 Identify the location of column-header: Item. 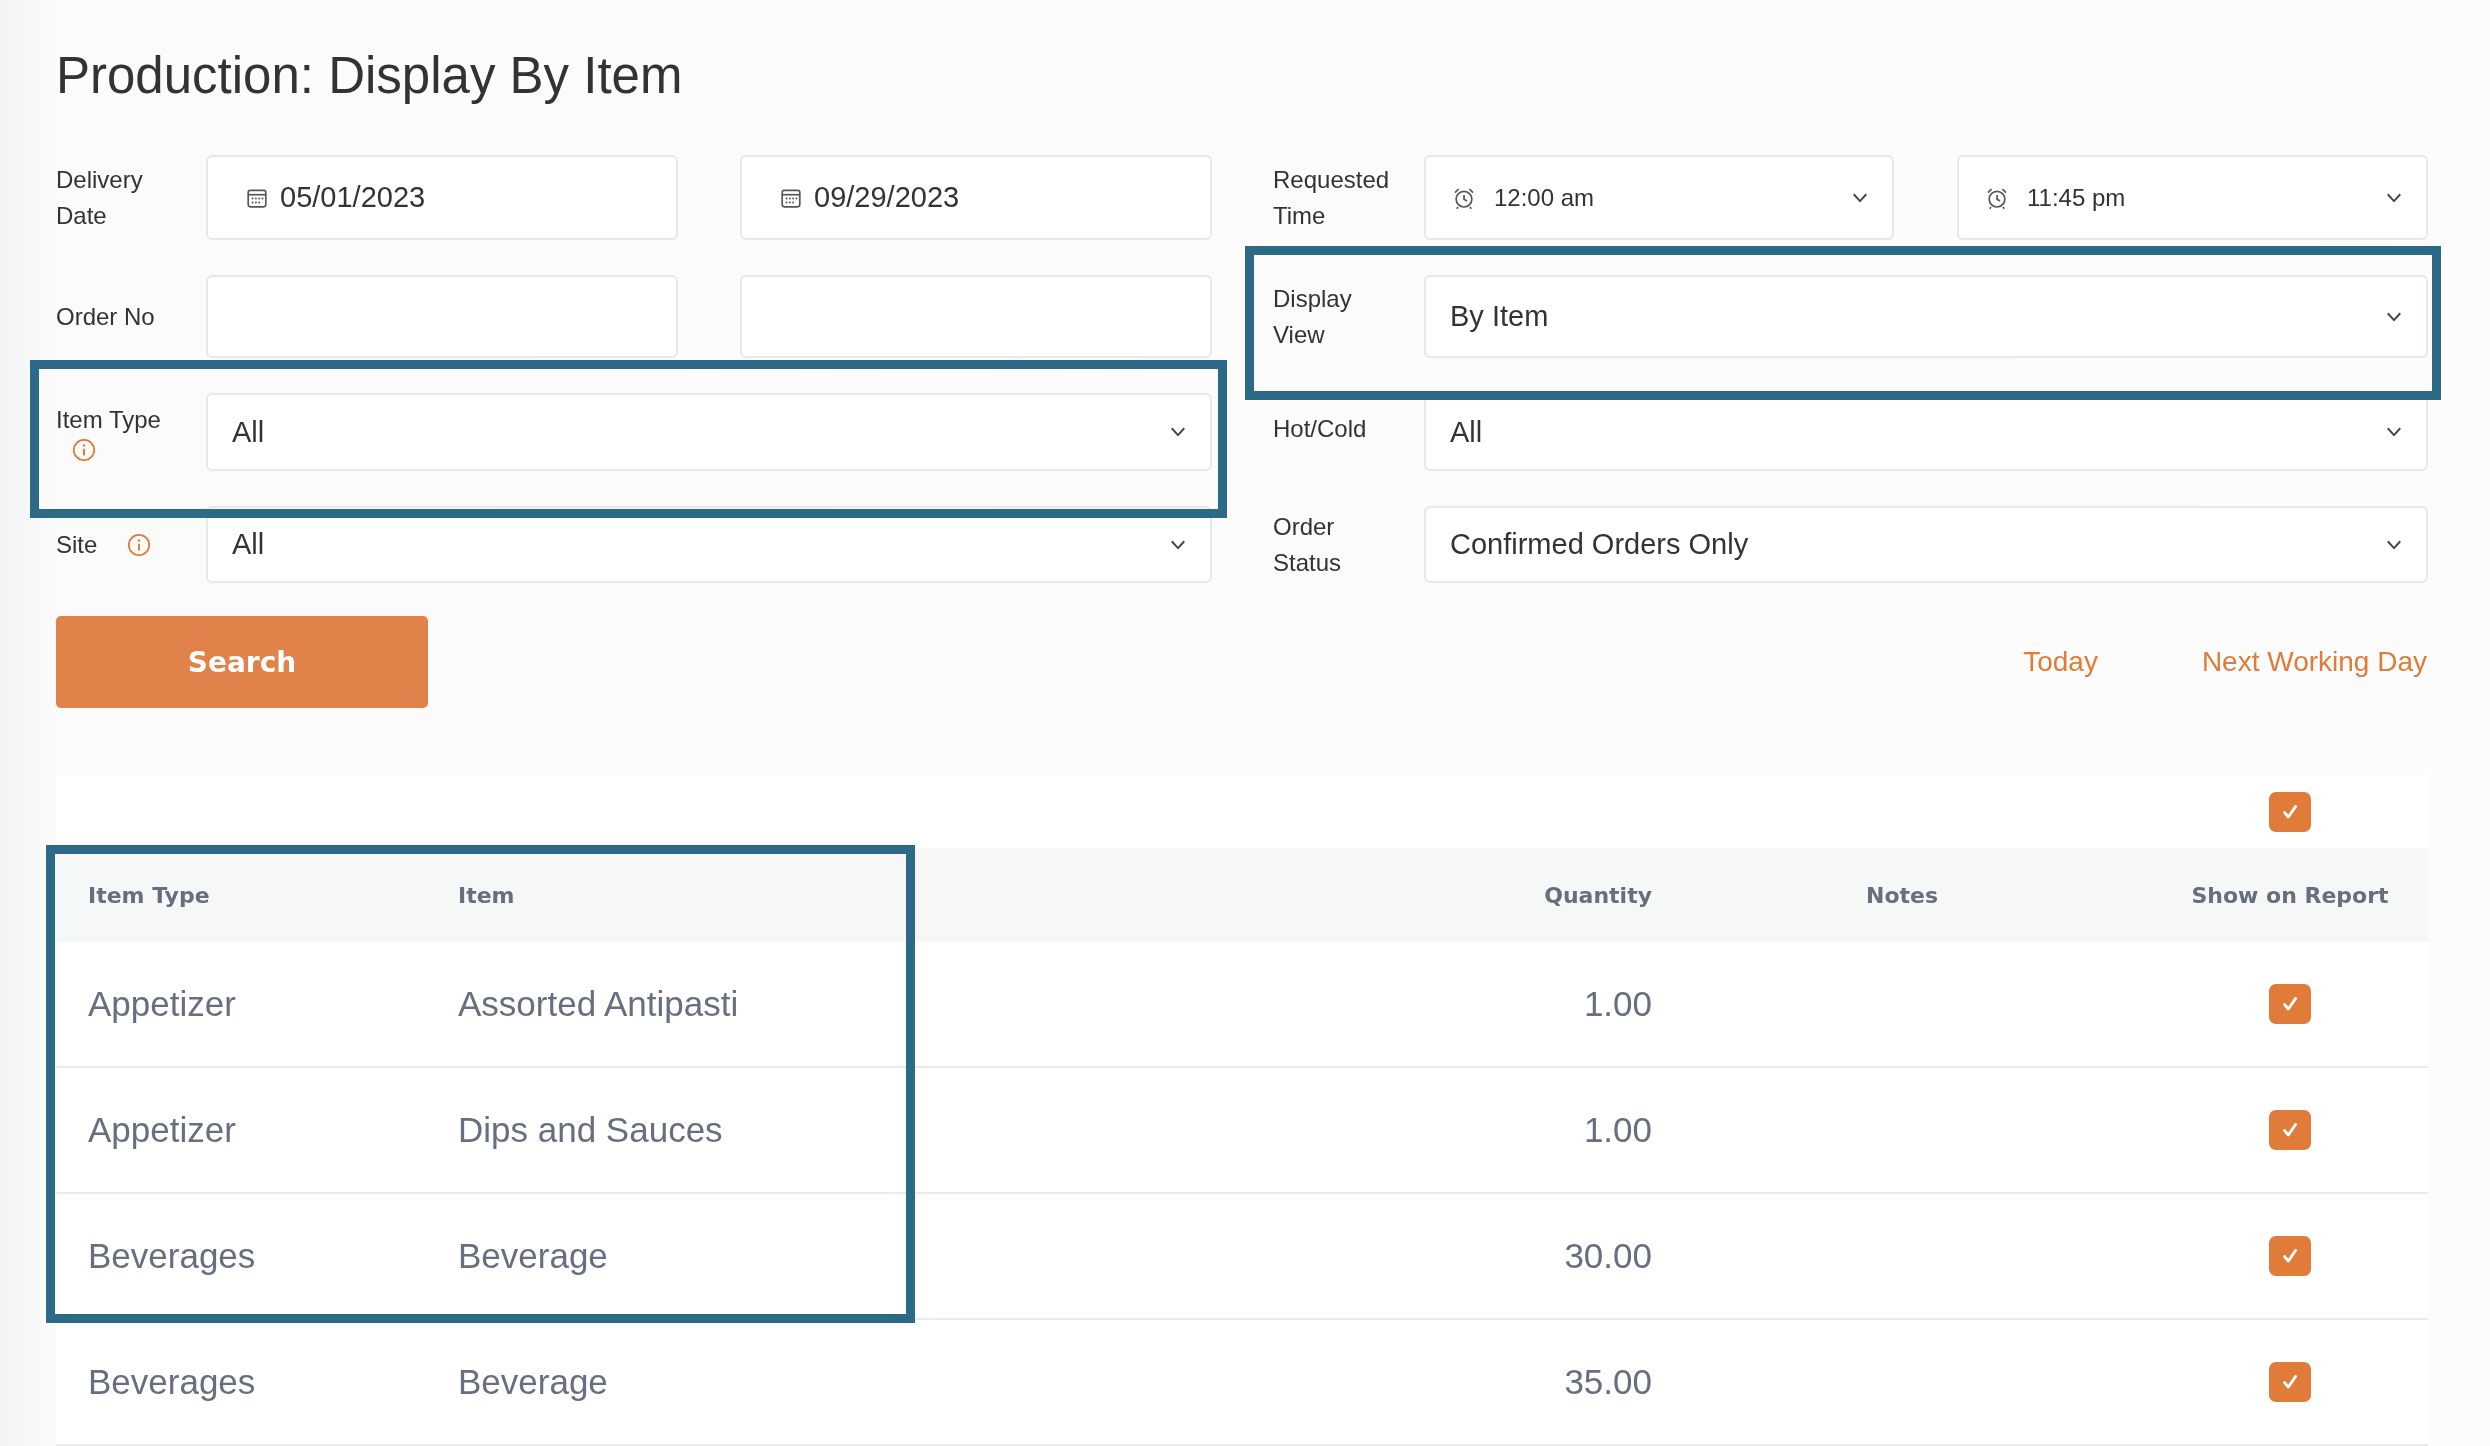
(487, 895).